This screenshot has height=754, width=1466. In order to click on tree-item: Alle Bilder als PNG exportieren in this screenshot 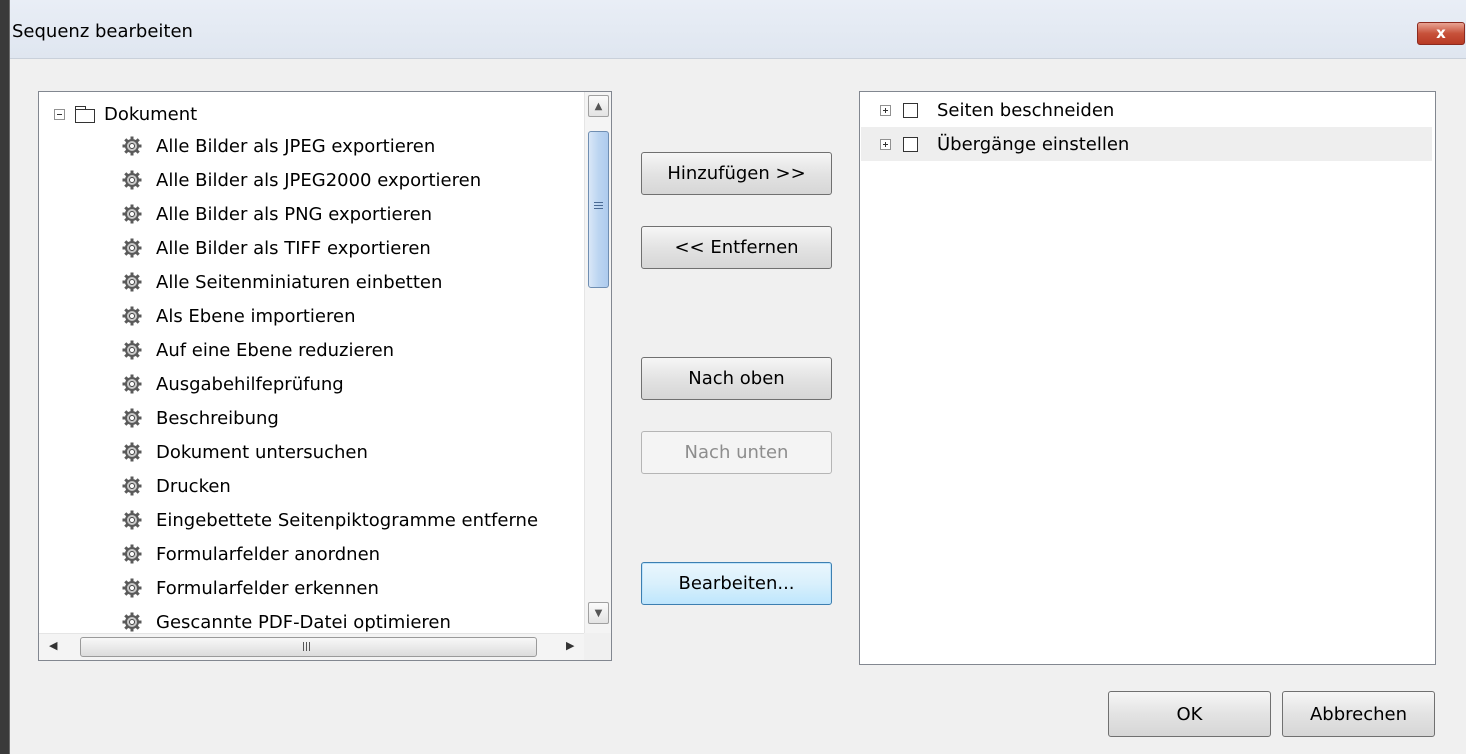, I will do `click(277, 214)`.